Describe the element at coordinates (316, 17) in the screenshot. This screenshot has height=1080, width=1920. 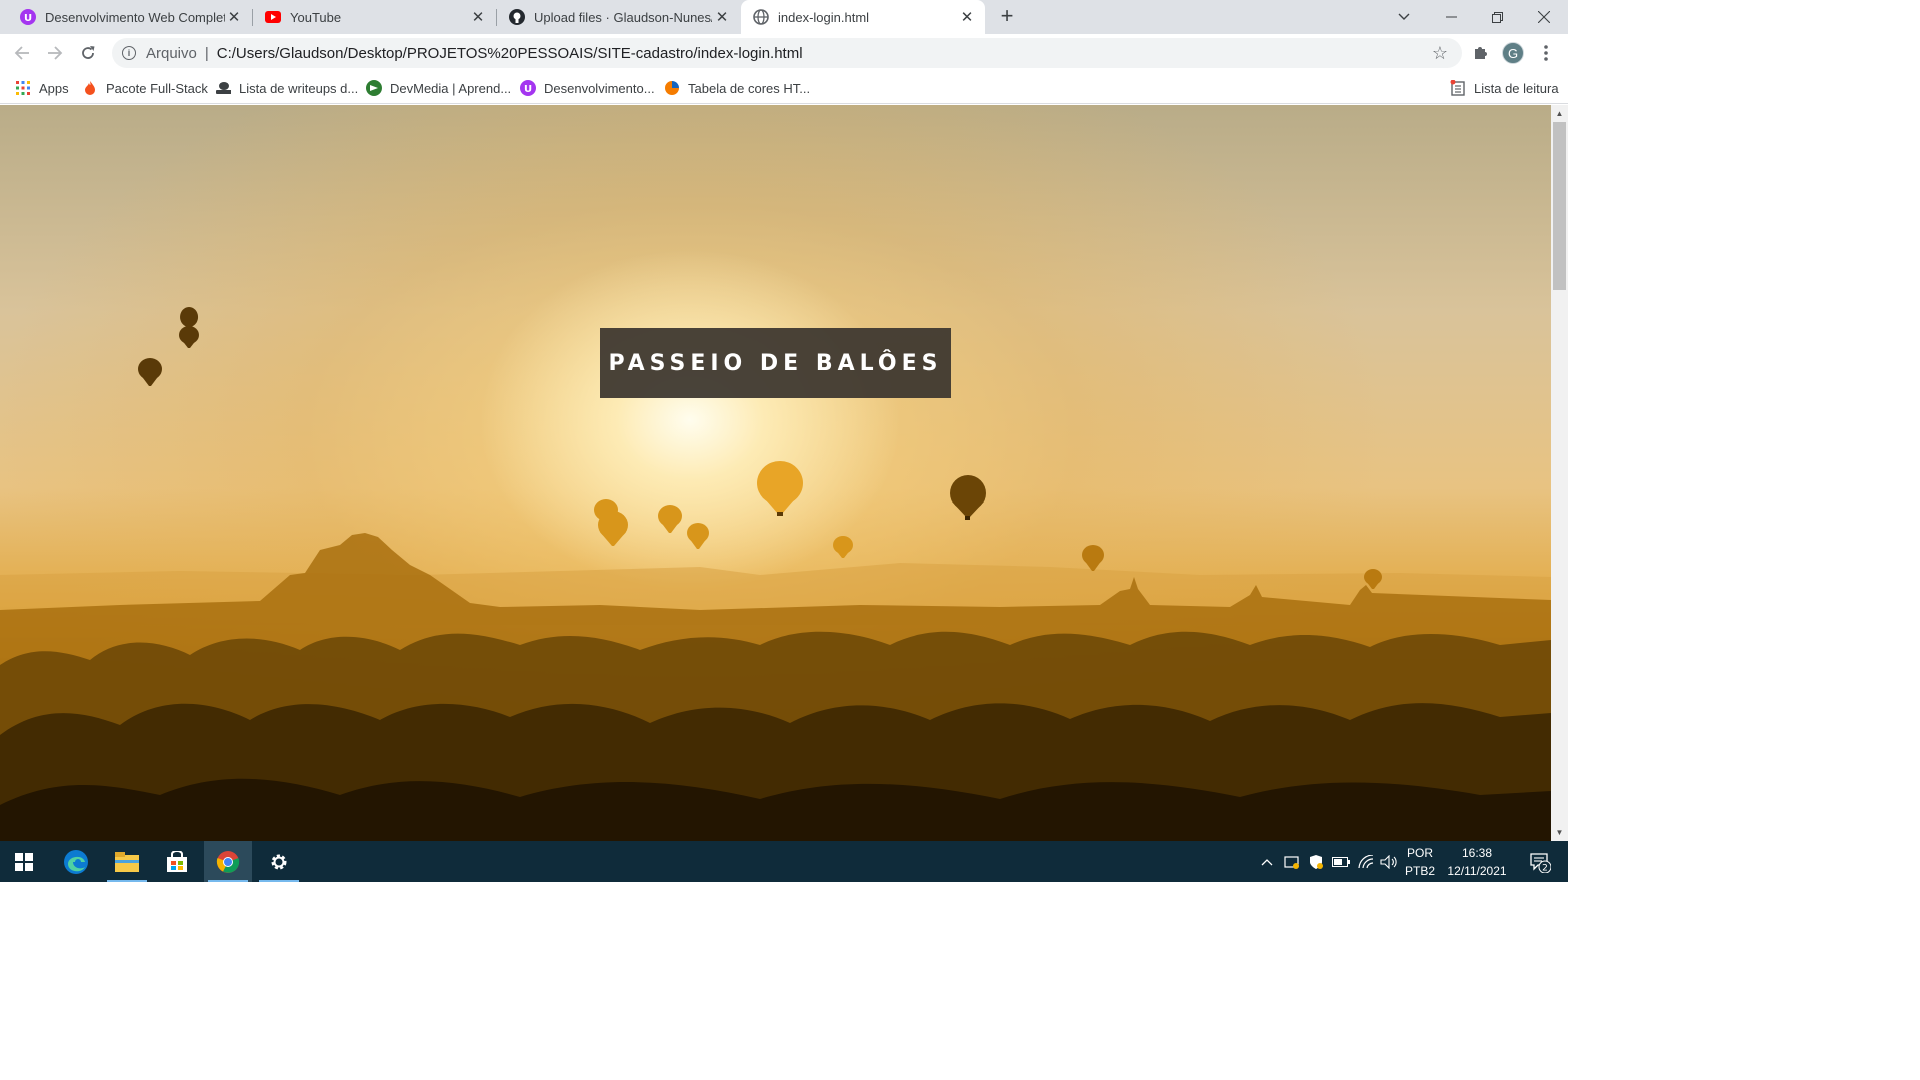
I see `tab-title: YouTube` at that location.